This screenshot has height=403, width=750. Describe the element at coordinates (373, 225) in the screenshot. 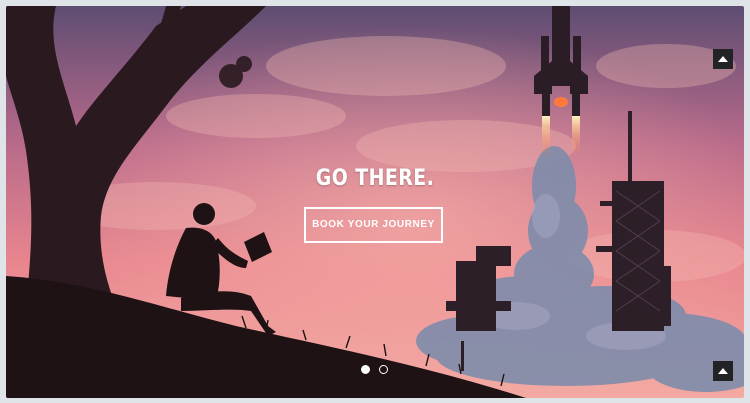

I see `book-journey-button: BOOK YOUR JOURNEY` at that location.